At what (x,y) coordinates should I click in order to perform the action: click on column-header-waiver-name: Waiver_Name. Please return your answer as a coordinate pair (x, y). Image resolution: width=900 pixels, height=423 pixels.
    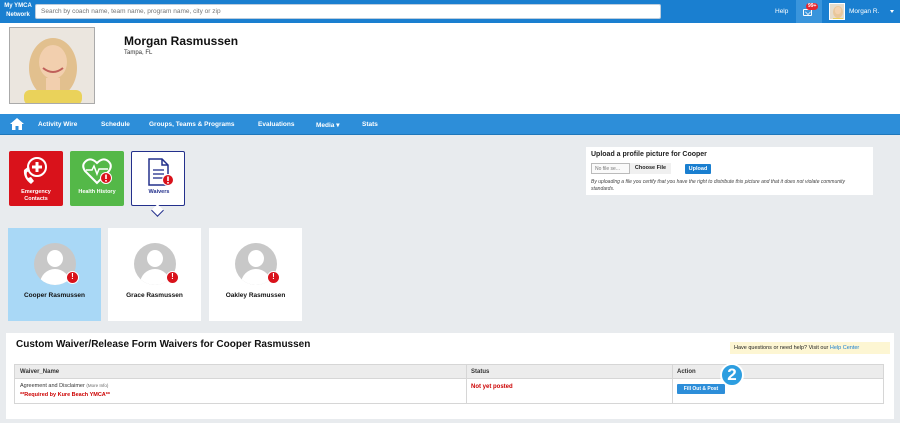
    Looking at the image, I should click on (40, 372).